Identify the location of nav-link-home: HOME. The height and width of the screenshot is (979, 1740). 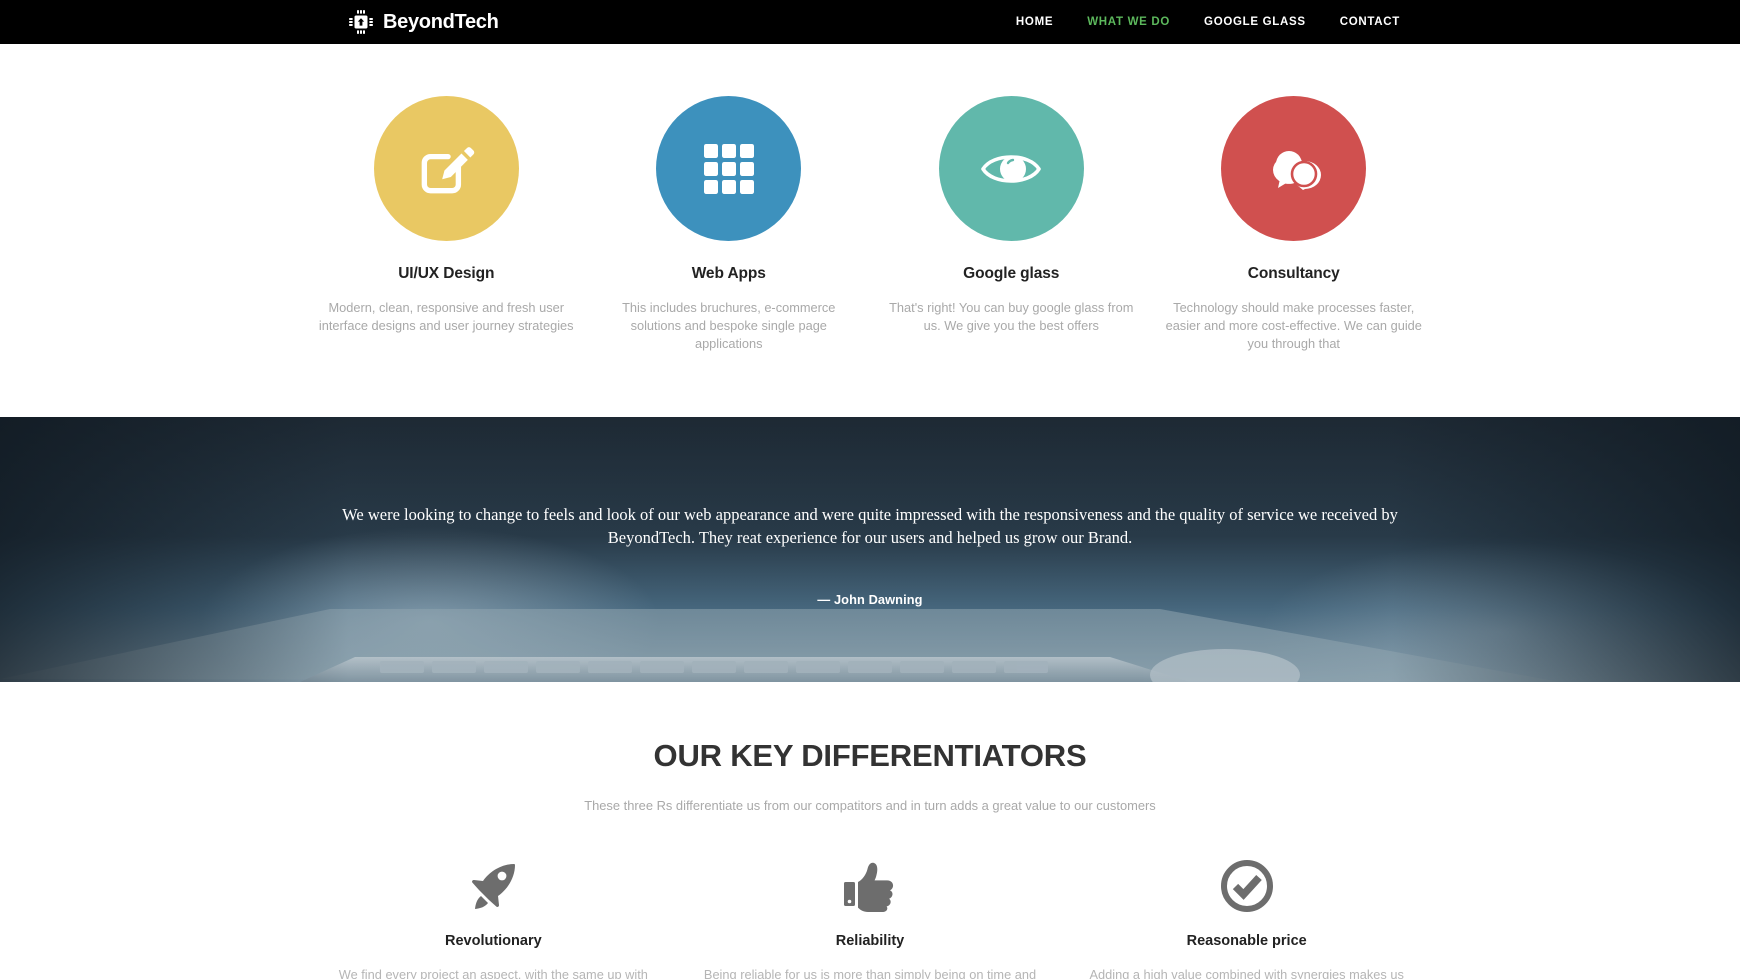
(1034, 22).